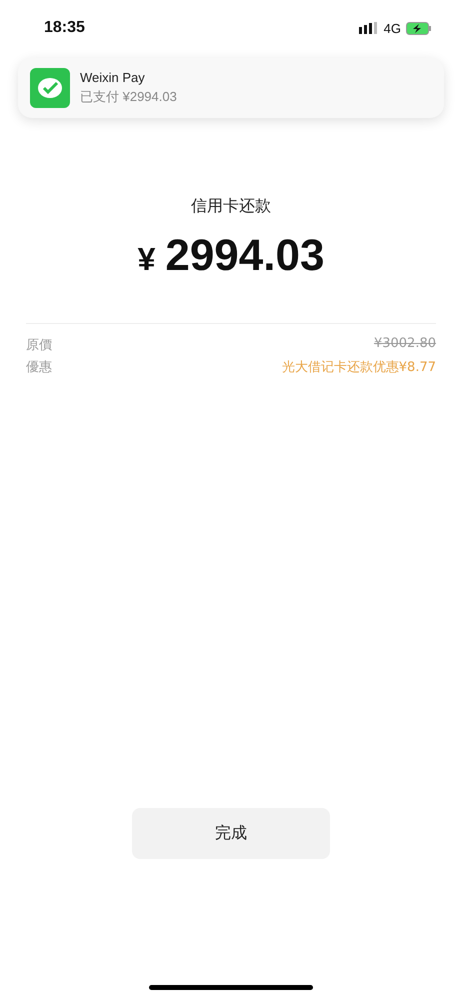 The image size is (462, 1000). What do you see at coordinates (368, 28) in the screenshot?
I see `signal-icon` at bounding box center [368, 28].